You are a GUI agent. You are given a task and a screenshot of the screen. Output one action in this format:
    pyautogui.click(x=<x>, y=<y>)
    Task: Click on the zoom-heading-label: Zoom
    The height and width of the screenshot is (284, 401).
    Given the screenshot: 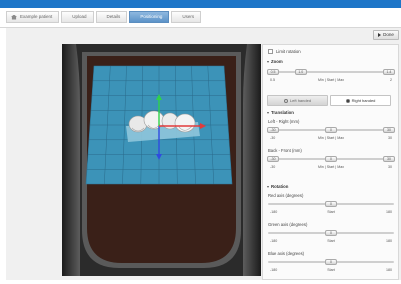 What is the action you would take?
    pyautogui.click(x=277, y=61)
    